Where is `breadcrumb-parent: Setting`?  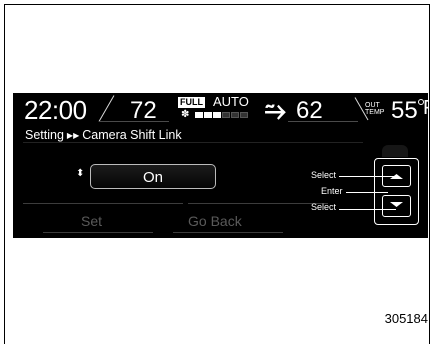 breadcrumb-parent: Setting is located at coordinates (44, 135).